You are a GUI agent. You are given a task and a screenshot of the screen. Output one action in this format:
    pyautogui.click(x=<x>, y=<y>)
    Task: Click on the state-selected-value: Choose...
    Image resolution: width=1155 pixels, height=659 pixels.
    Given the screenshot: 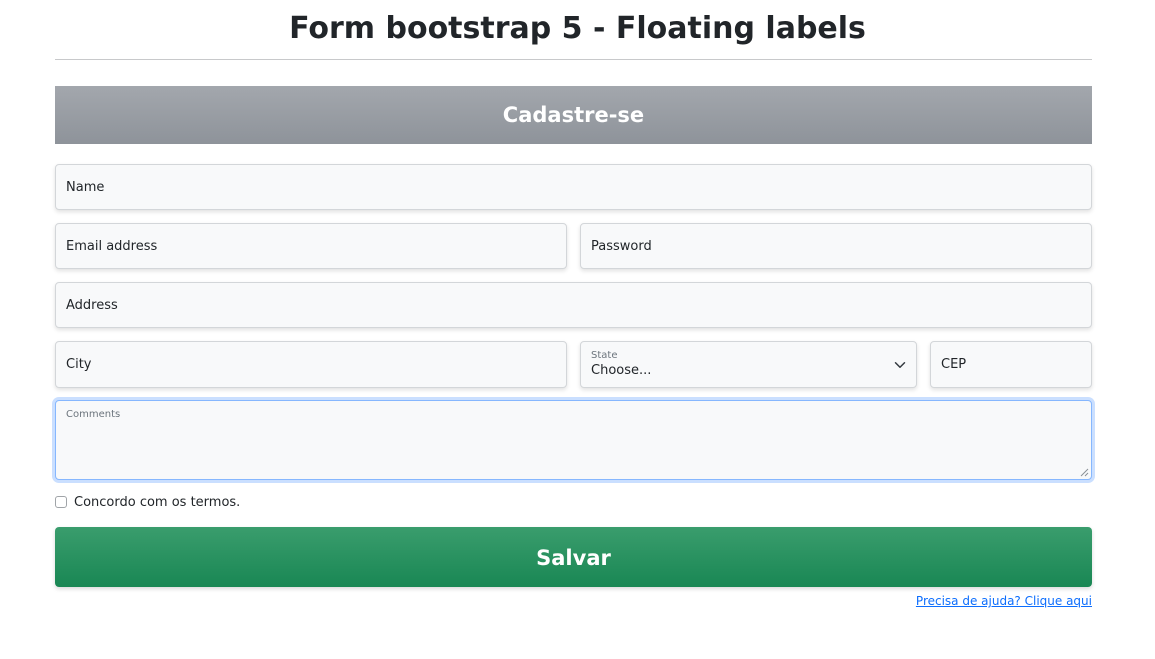 What is the action you would take?
    pyautogui.click(x=621, y=370)
    